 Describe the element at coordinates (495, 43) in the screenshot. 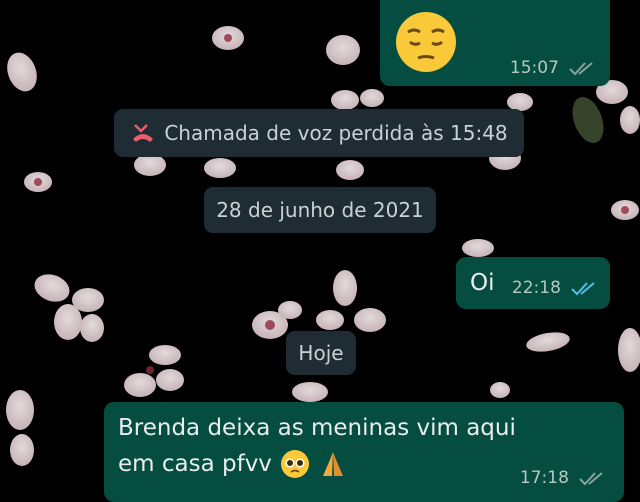

I see `outgoing-message-emoji: 15:07` at that location.